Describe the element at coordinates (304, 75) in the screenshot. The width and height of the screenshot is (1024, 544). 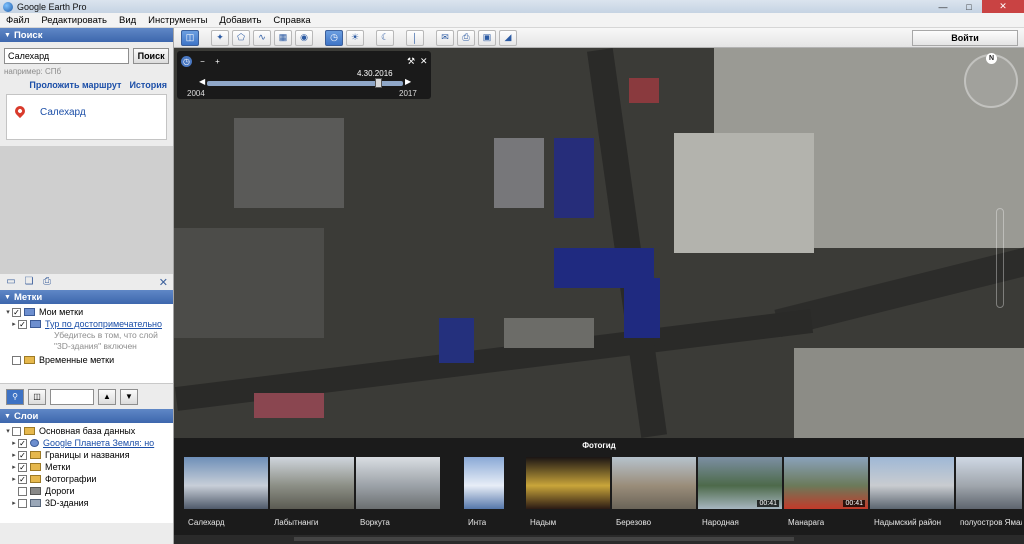
I see `historical-time-slider: ◷ − + ⚒ ✕ 4.30.2016 ◀ ▶ 2004 2017` at that location.